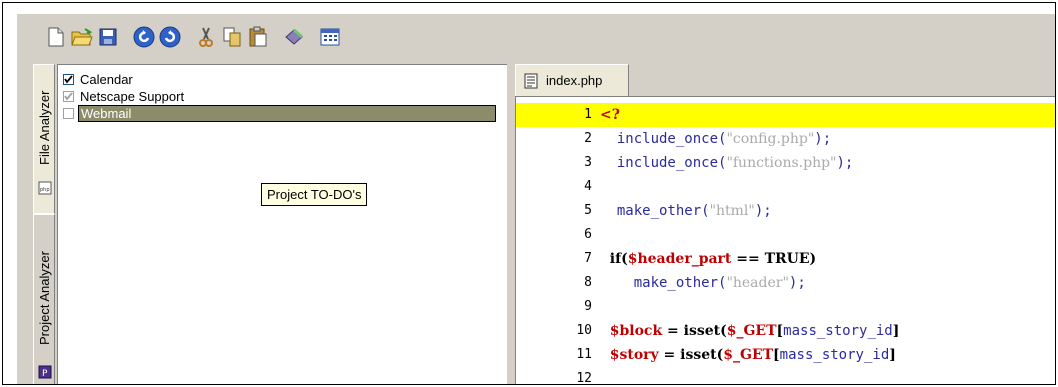 The width and height of the screenshot is (1058, 387). I want to click on code-token: <?, so click(610, 115).